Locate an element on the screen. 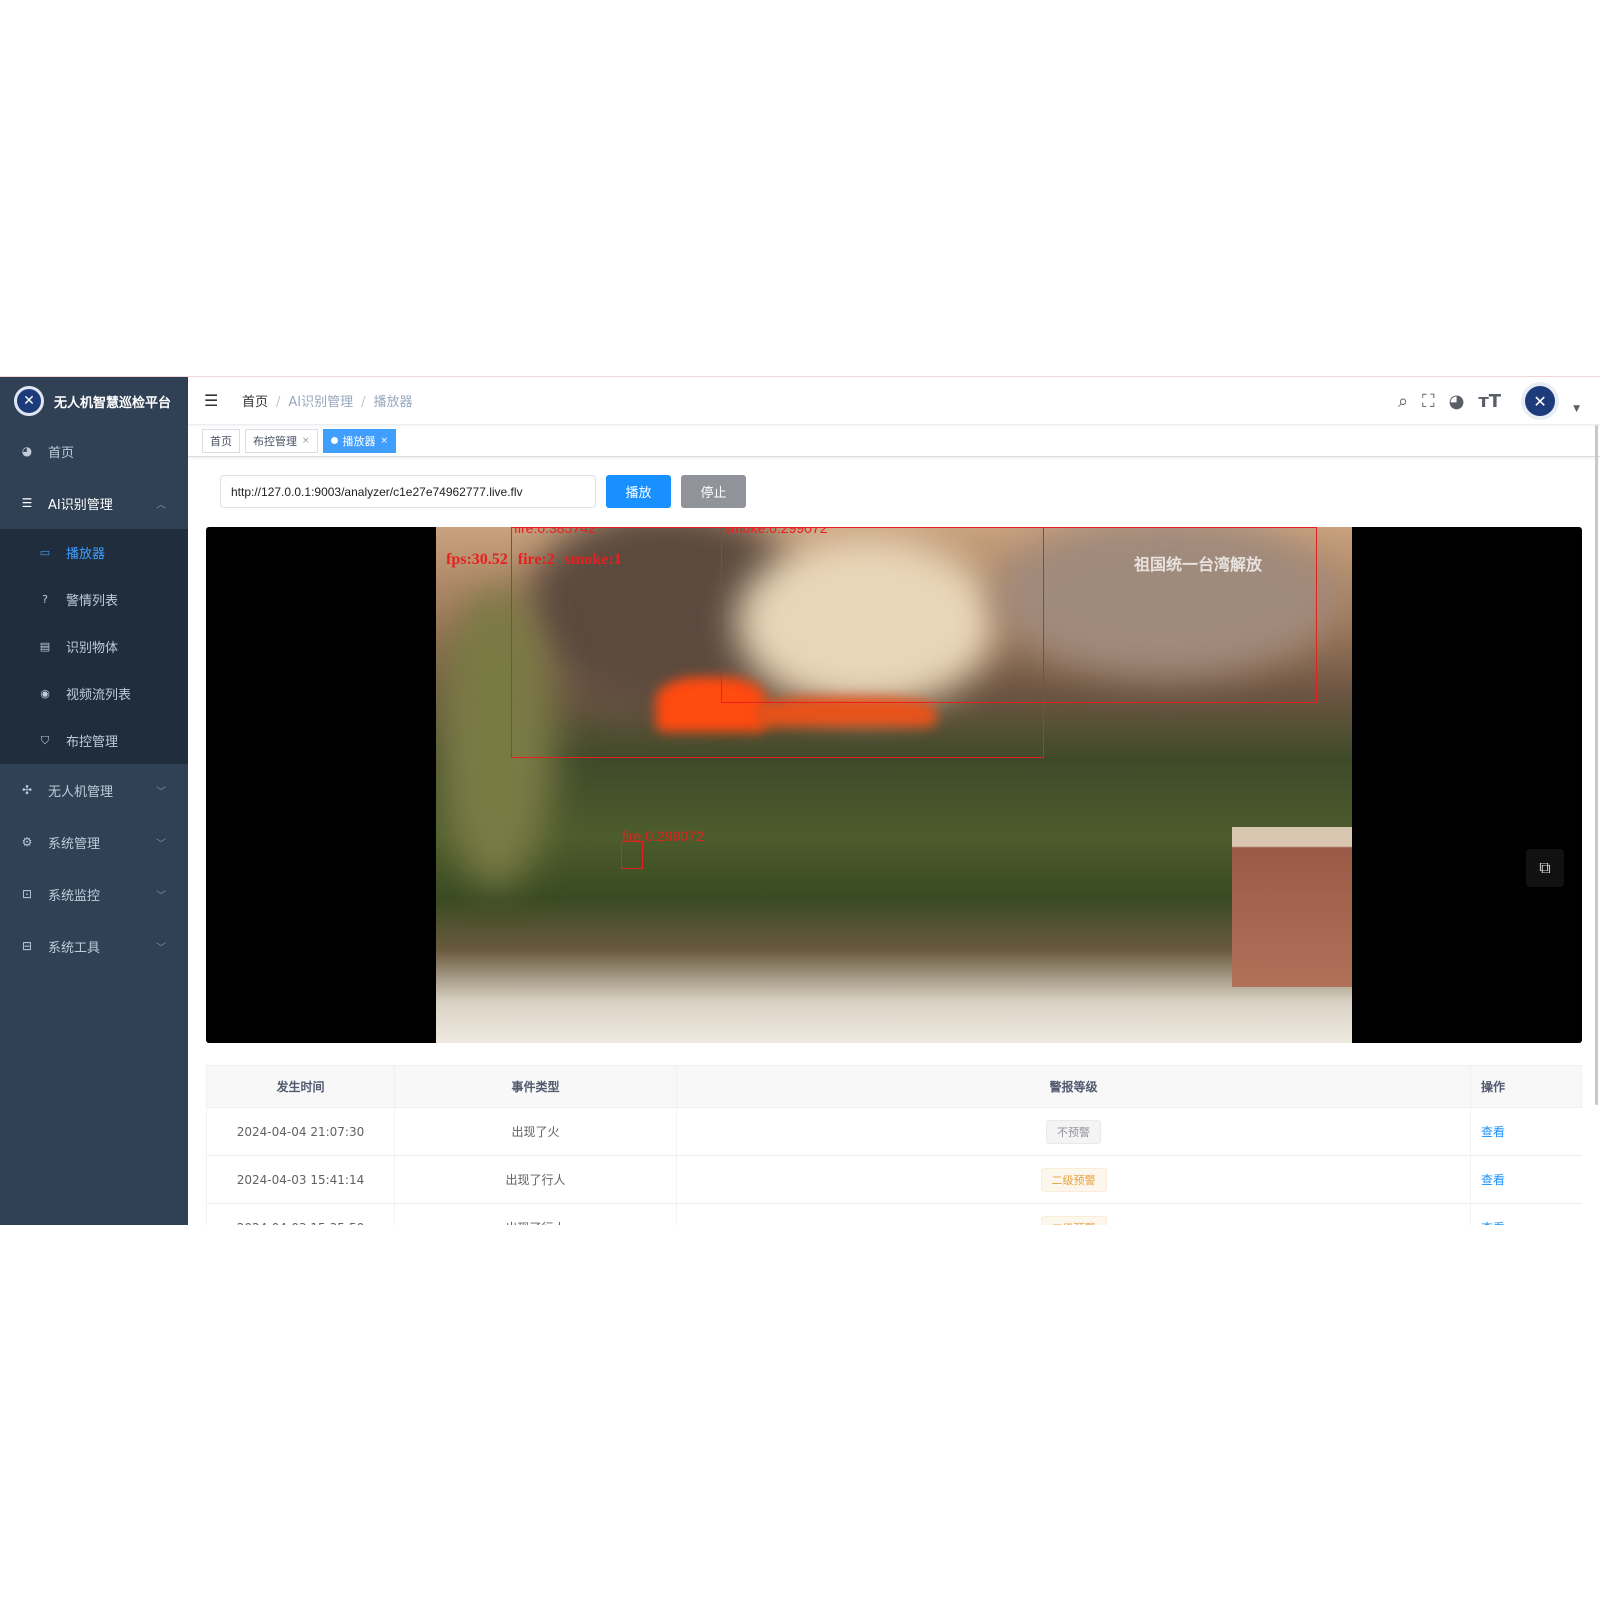 Image resolution: width=1600 pixels, height=1600 pixels. cell-time: 2024-04-03 15:41:14 is located at coordinates (300, 1179).